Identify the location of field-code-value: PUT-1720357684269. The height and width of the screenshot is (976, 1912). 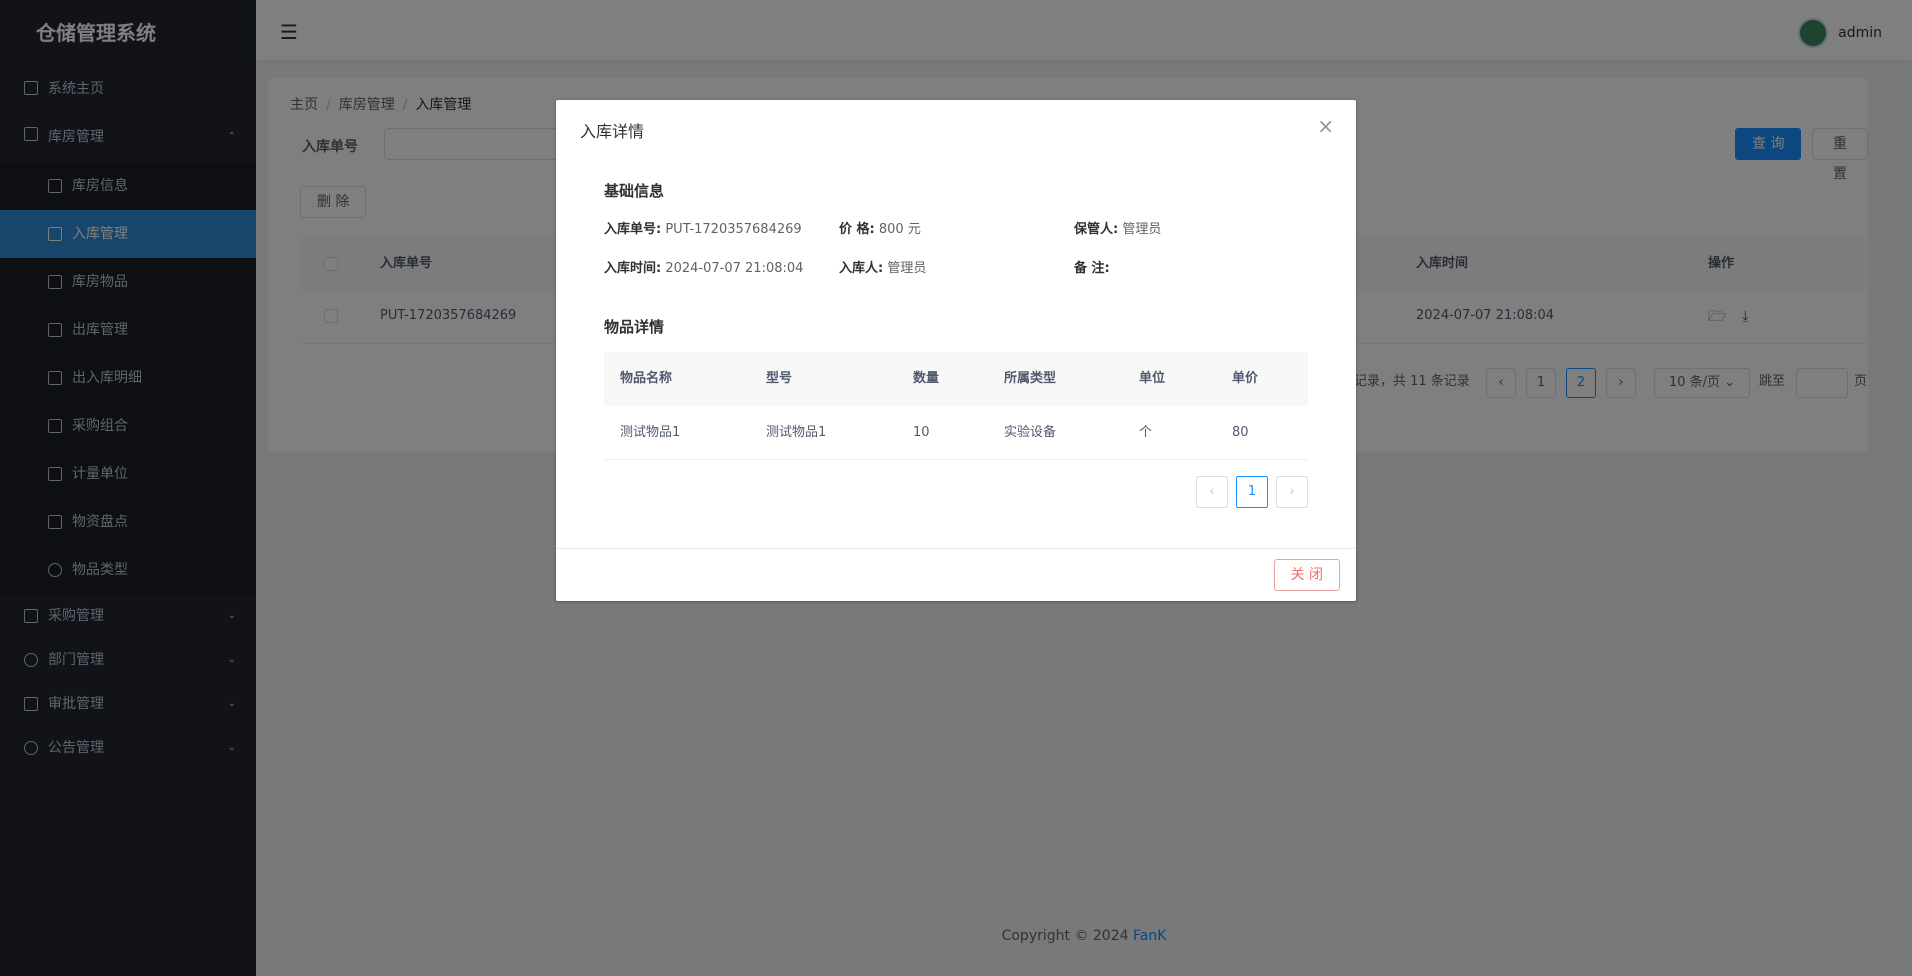
(733, 229).